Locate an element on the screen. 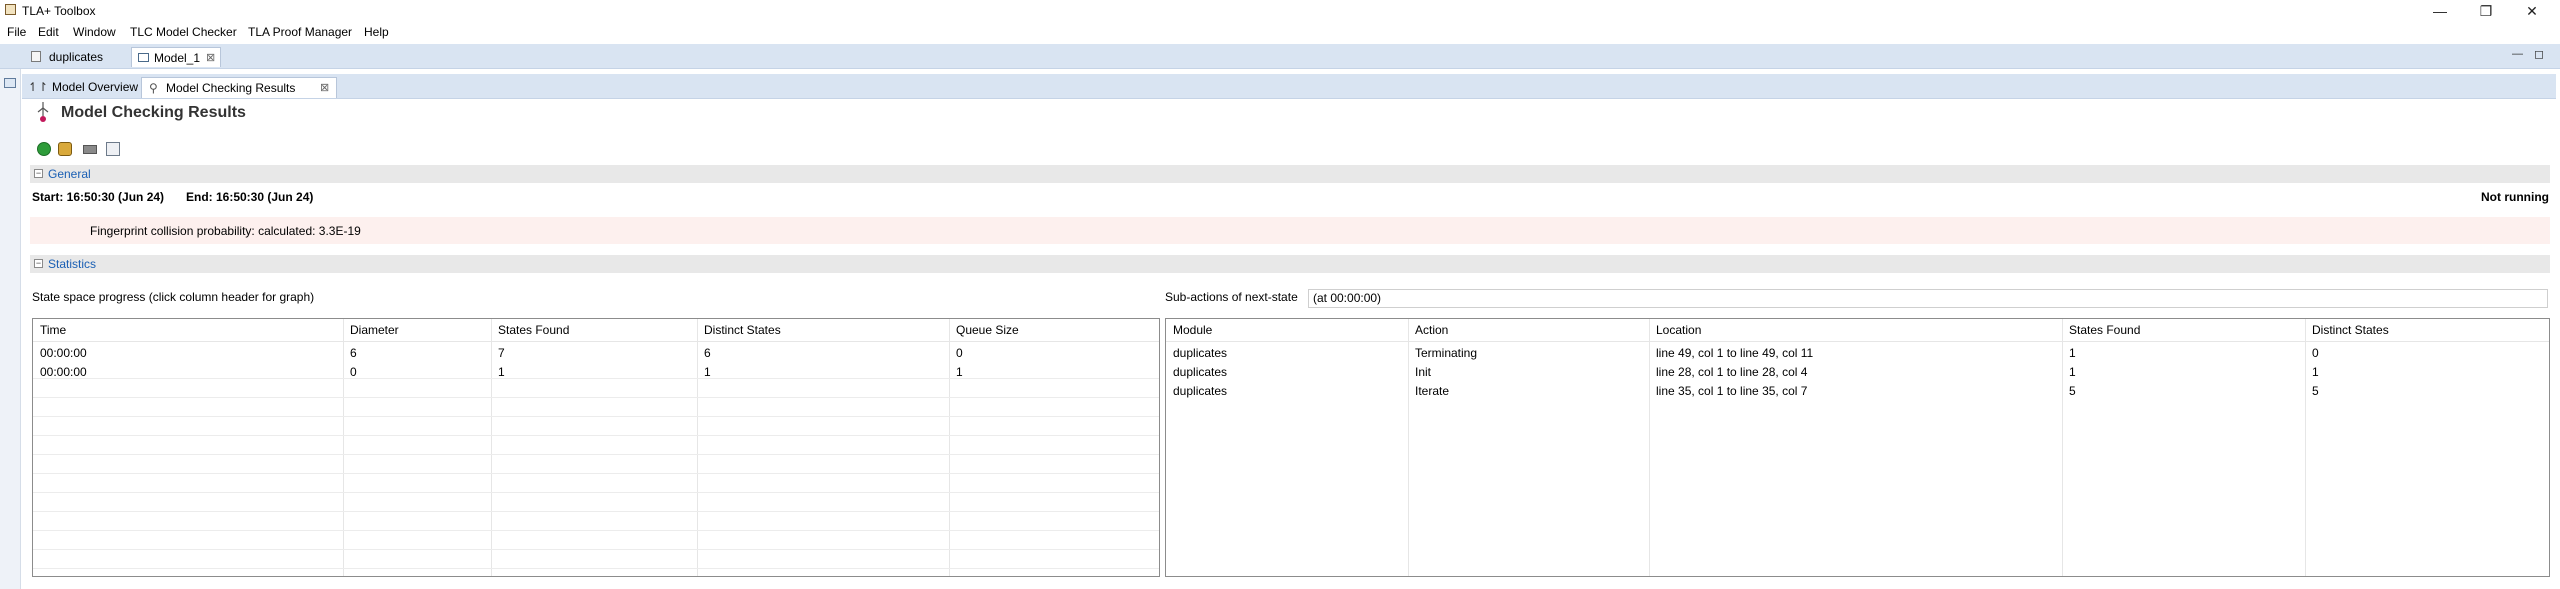  left-trim-strip is located at coordinates (10, 316).